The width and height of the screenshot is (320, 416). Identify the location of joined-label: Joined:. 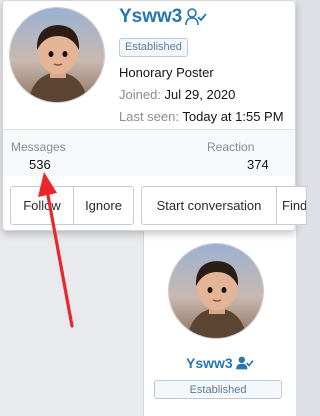
(140, 94).